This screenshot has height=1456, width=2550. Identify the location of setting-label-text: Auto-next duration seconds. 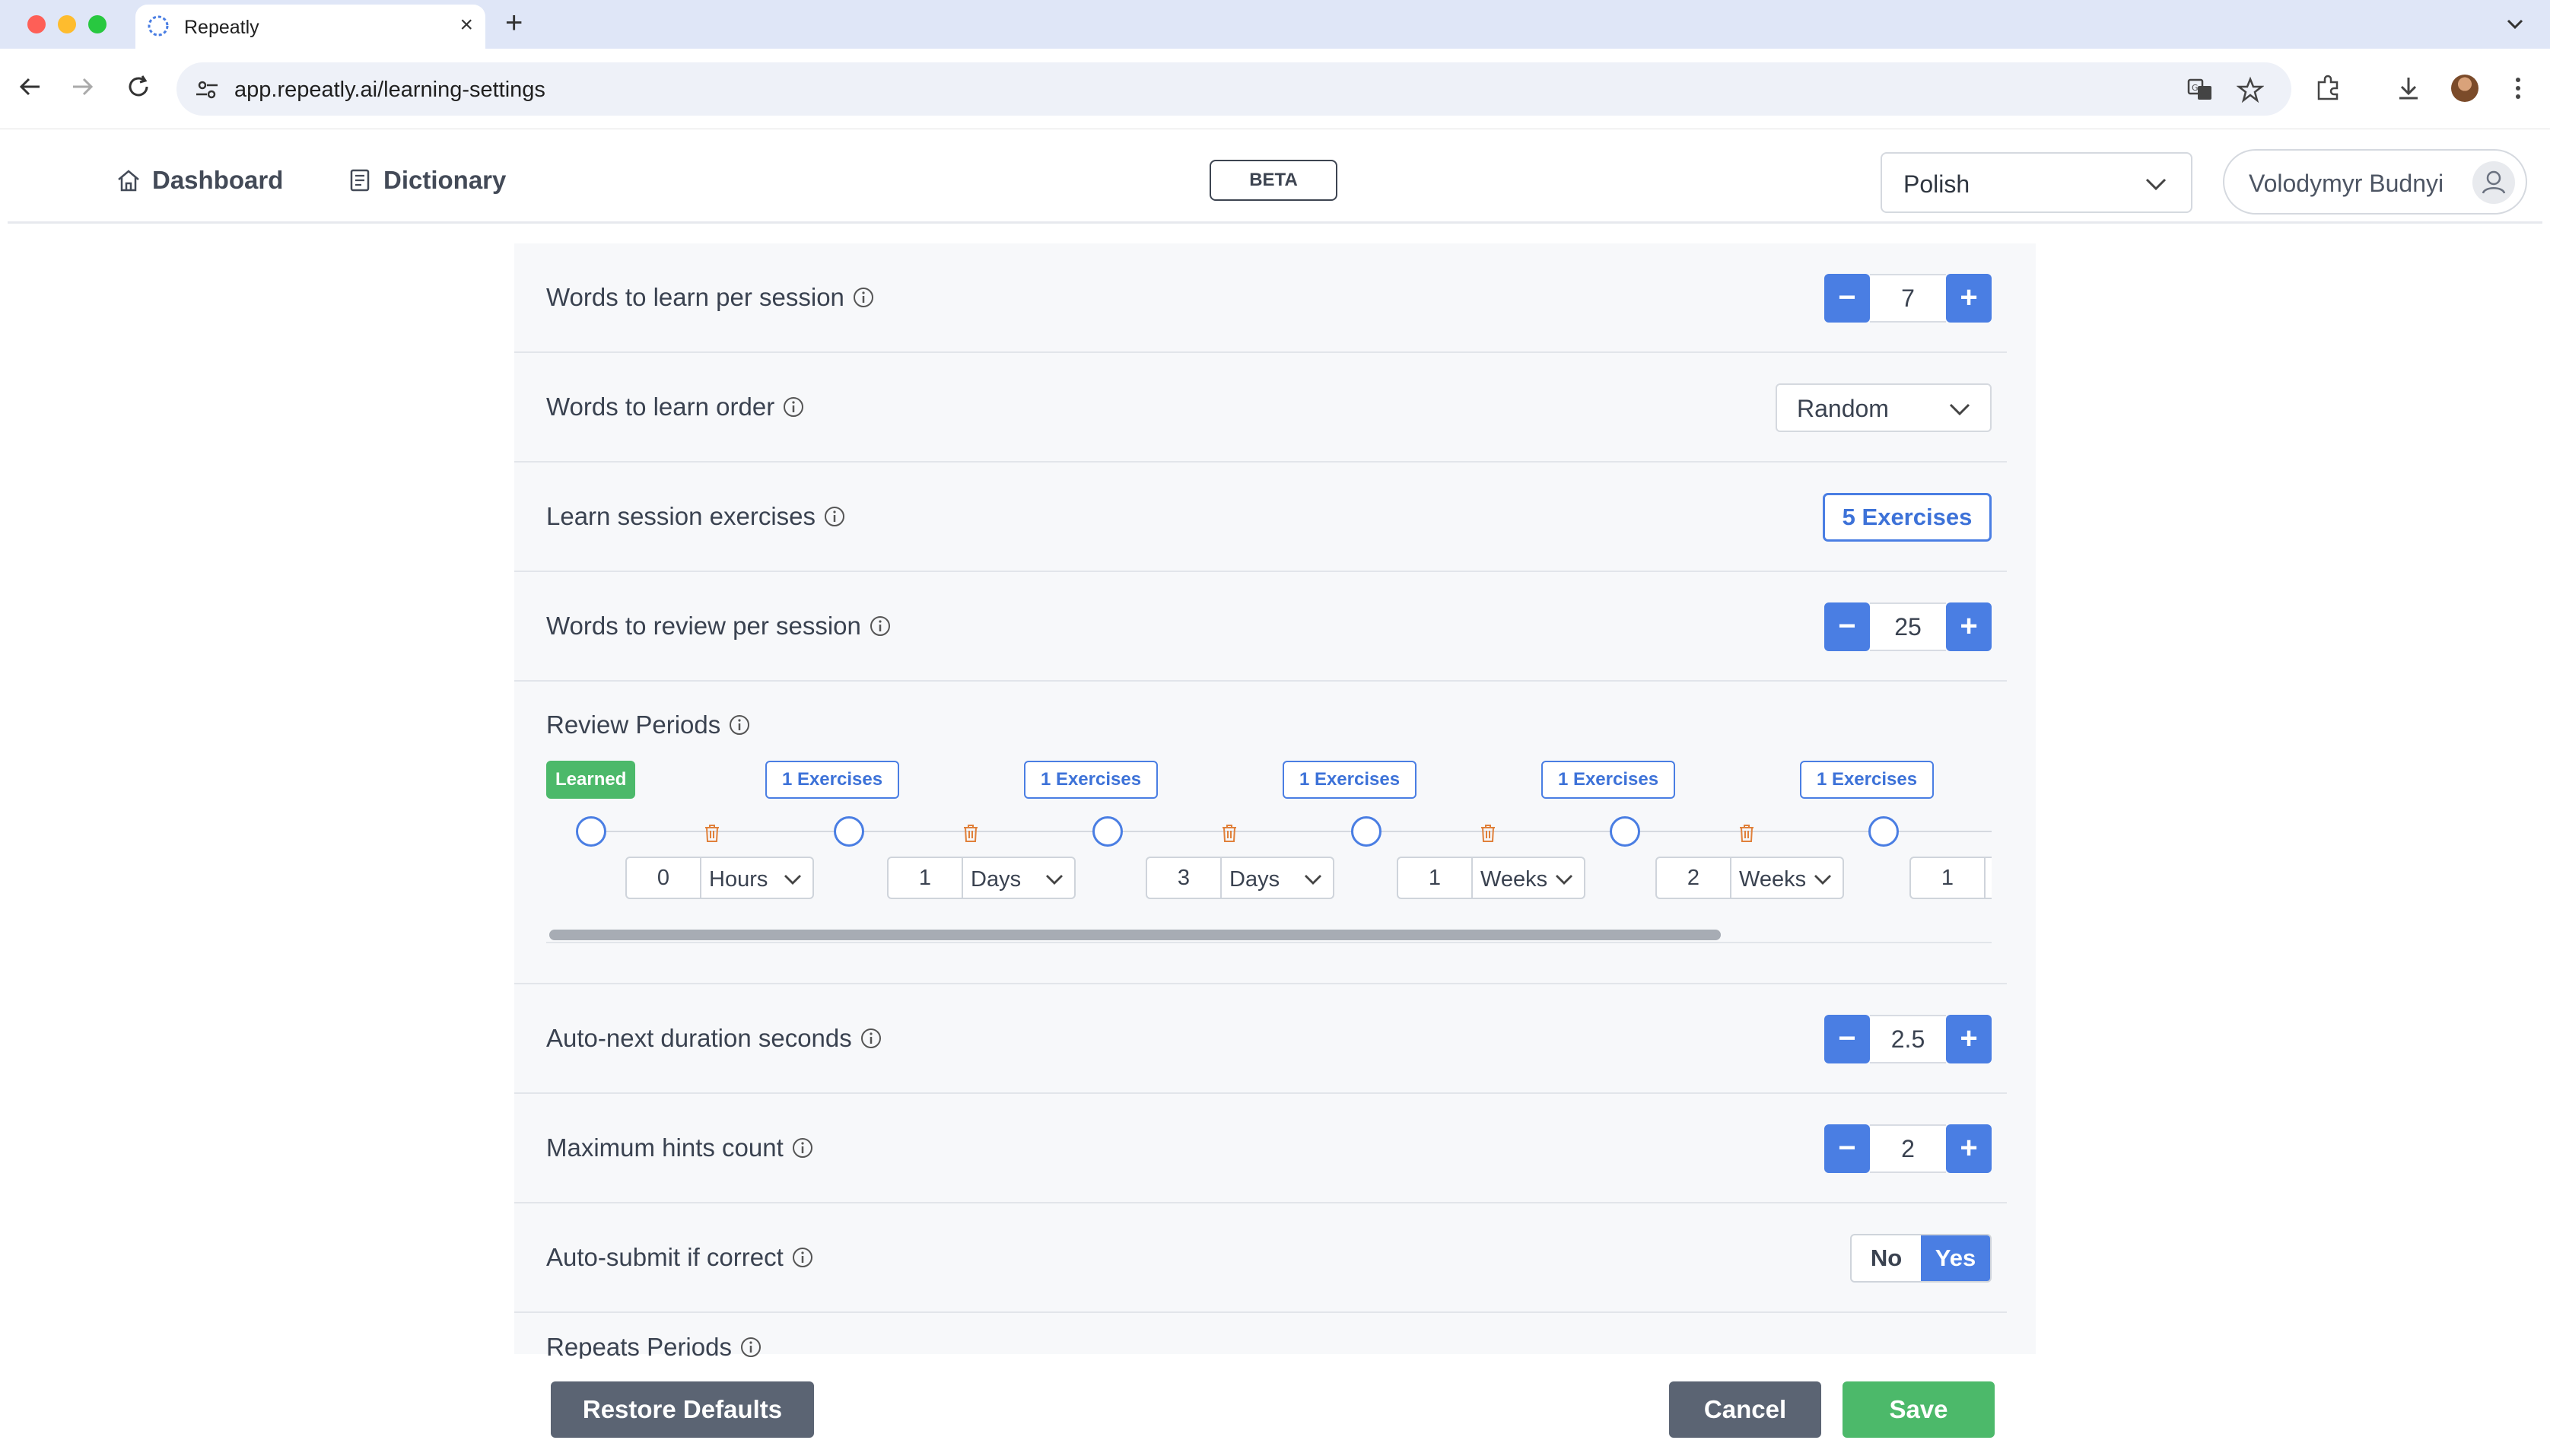
(699, 1038).